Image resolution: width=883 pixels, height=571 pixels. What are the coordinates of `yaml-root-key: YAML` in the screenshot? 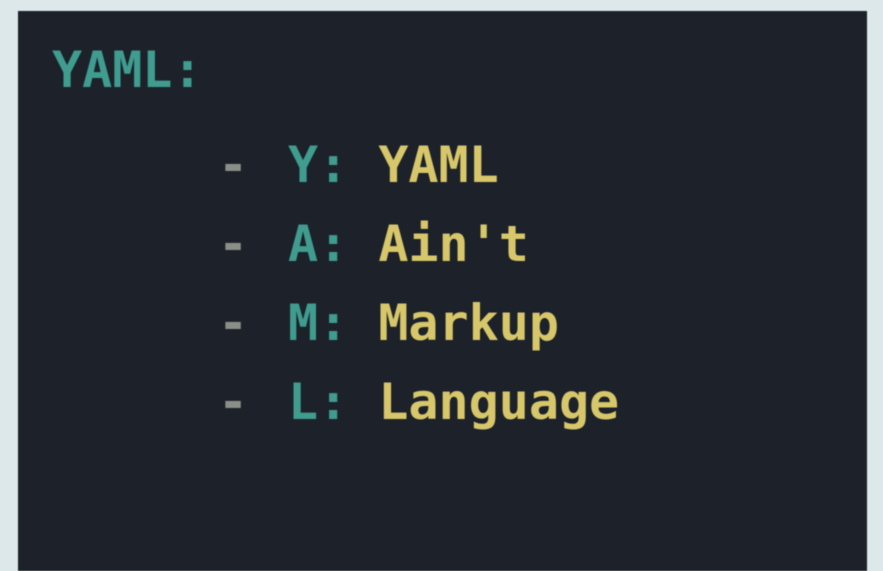 It's located at (112, 70).